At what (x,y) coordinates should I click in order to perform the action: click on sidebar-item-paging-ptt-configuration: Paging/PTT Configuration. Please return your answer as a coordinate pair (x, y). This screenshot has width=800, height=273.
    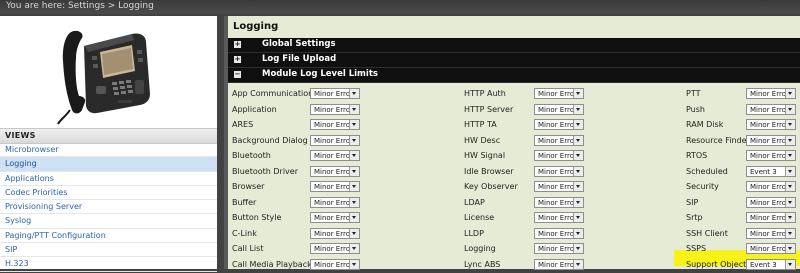
    Looking at the image, I should click on (108, 236).